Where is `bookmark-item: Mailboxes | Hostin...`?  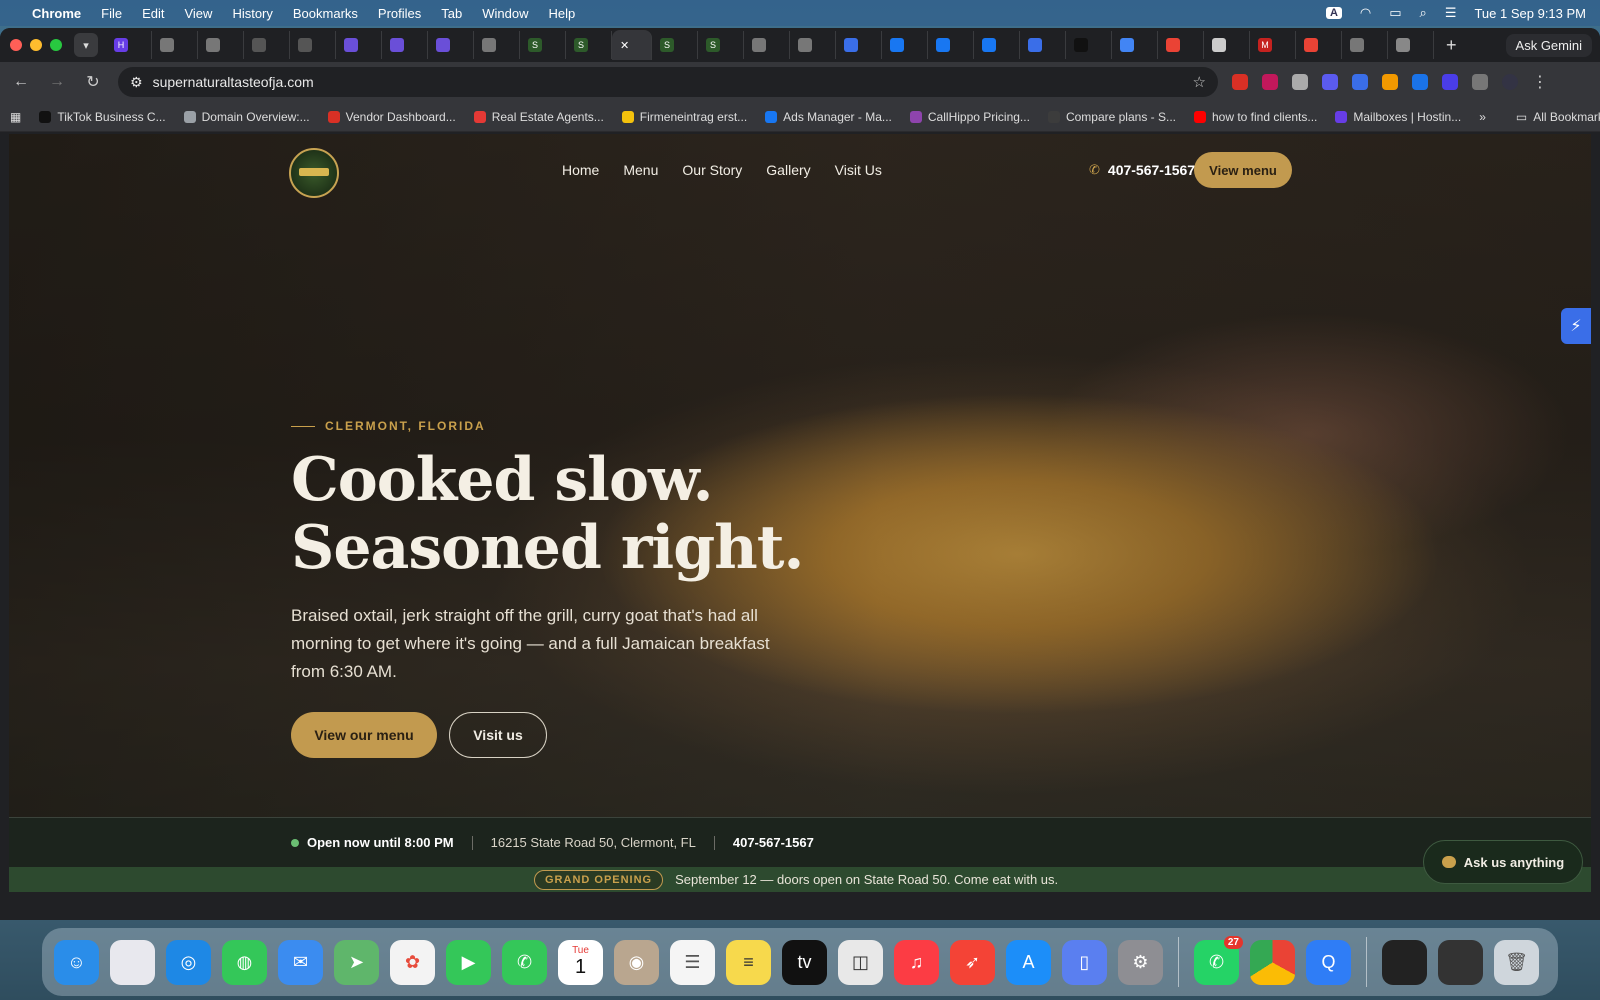 bookmark-item: Mailboxes | Hostin... is located at coordinates (1398, 117).